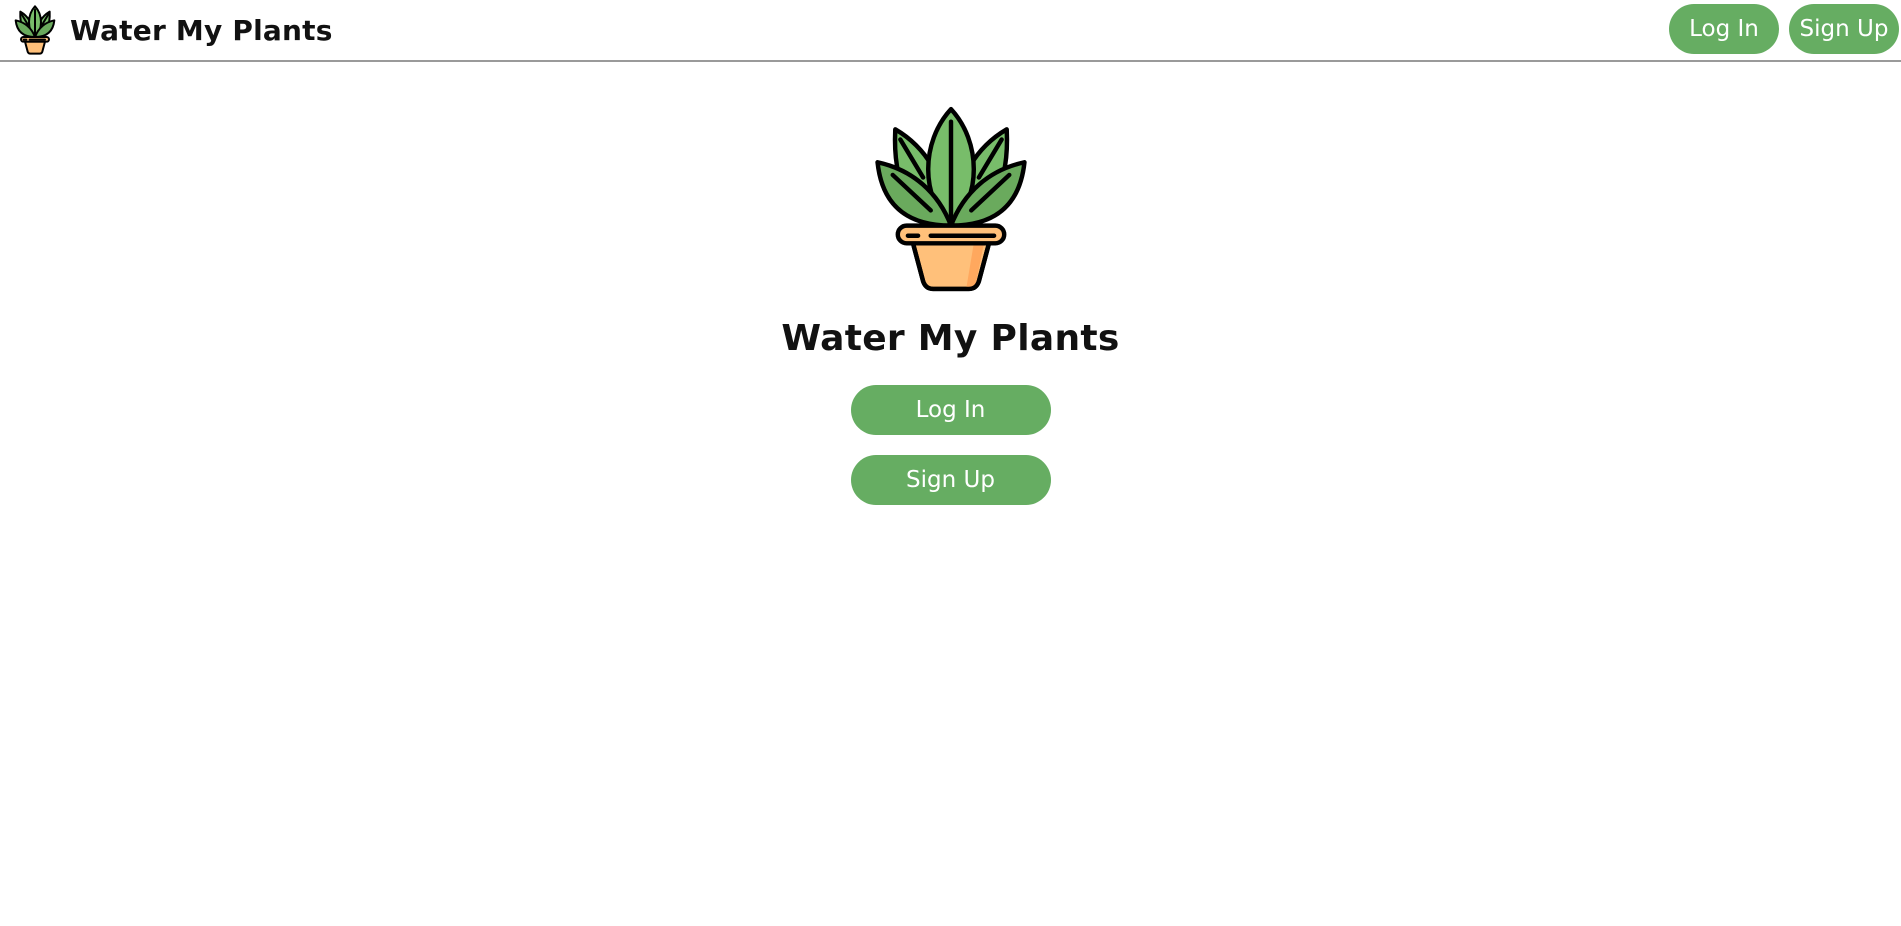 The height and width of the screenshot is (926, 1901). I want to click on login-button: Log In, so click(950, 410).